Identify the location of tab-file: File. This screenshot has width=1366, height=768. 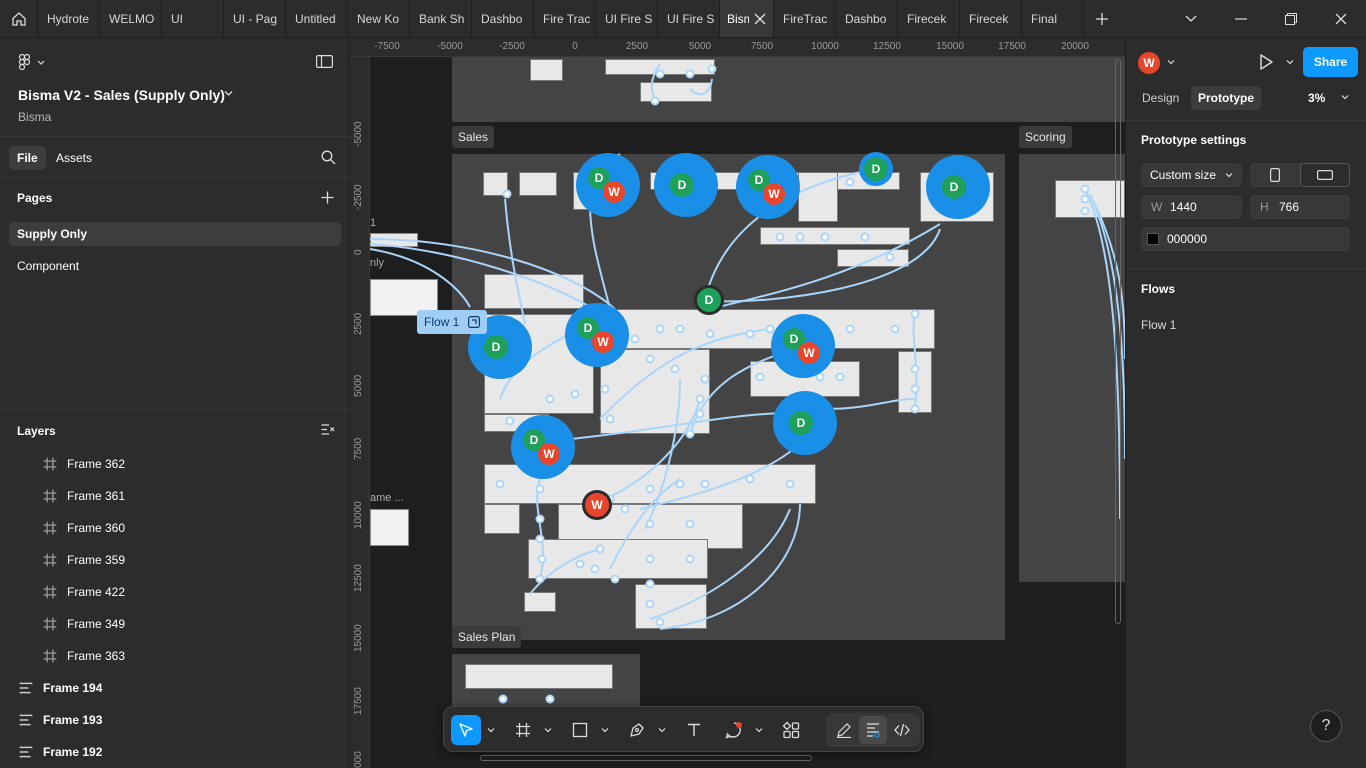
(27, 158).